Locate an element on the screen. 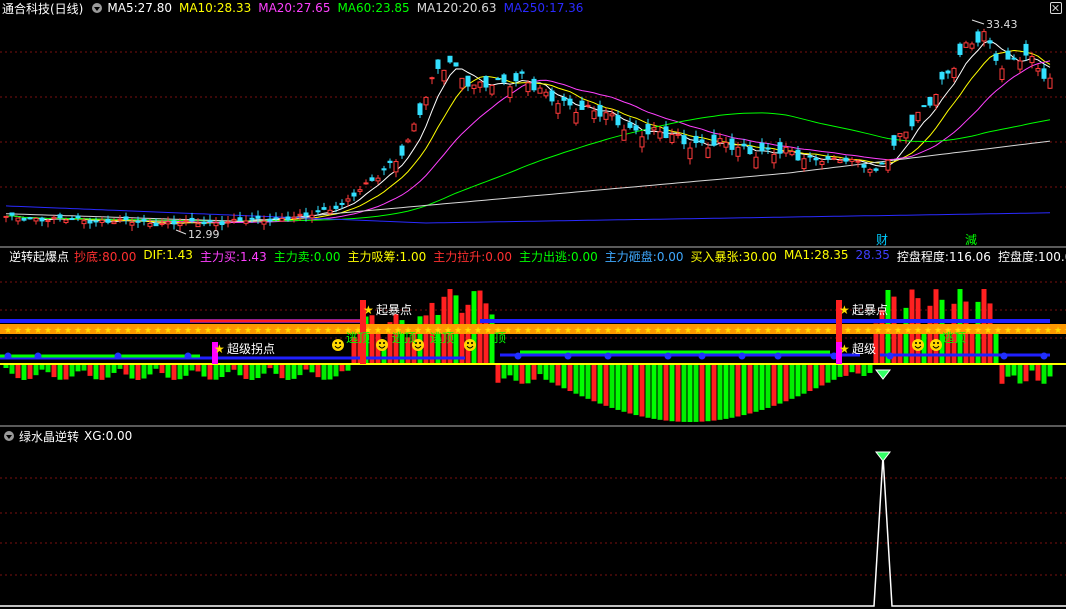  pane-divider is located at coordinates (533, 426).